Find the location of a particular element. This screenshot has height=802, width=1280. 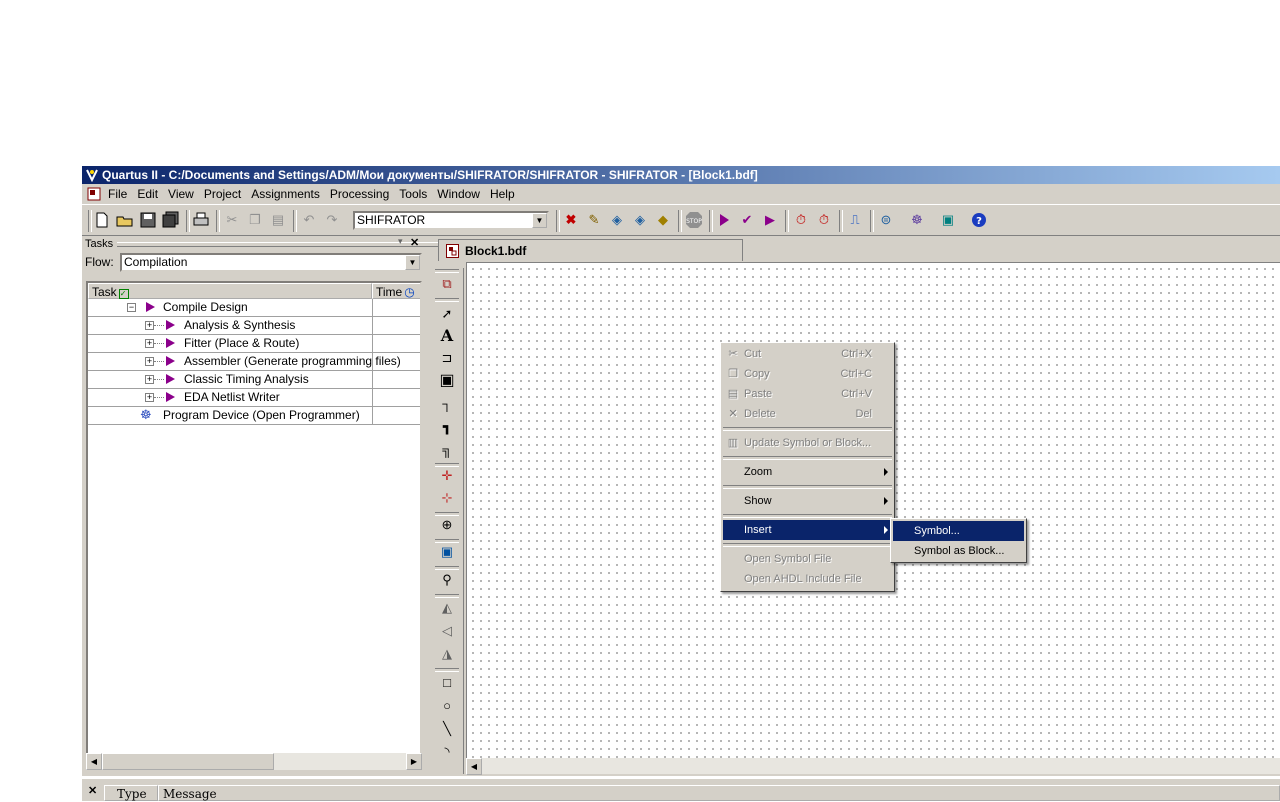

selection-tool-icon: ➚ is located at coordinates (447, 314).